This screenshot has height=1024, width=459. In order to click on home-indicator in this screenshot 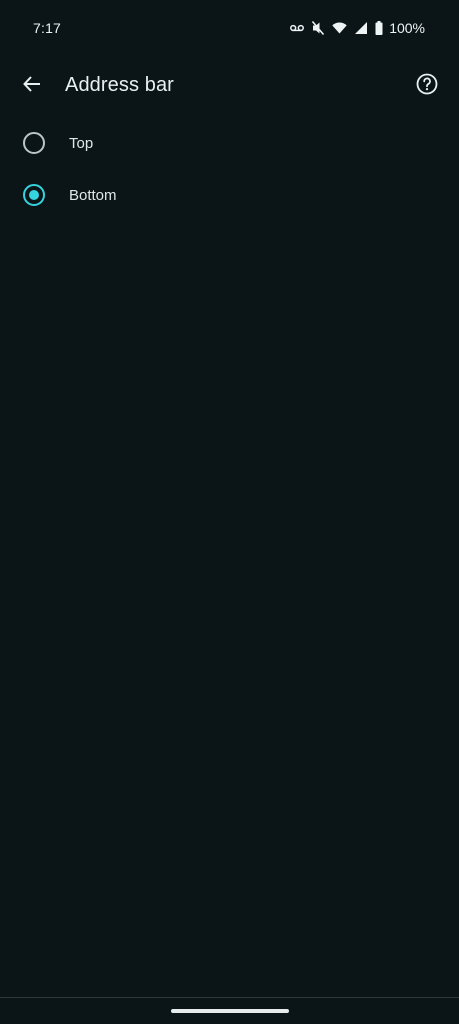, I will do `click(230, 1011)`.